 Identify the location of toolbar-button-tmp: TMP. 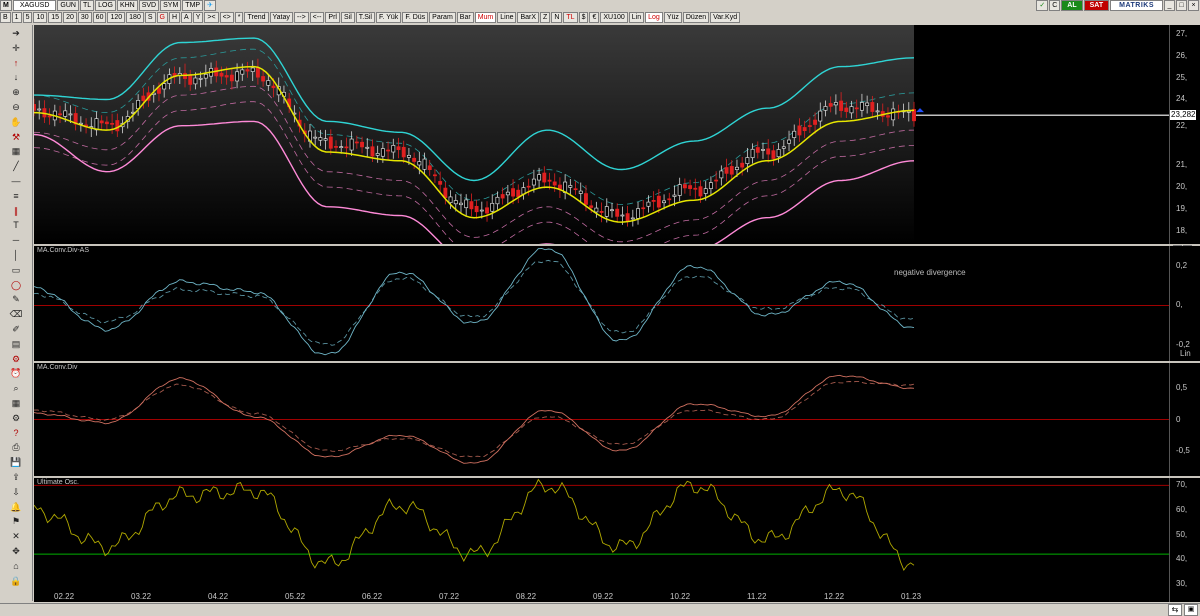
(193, 5).